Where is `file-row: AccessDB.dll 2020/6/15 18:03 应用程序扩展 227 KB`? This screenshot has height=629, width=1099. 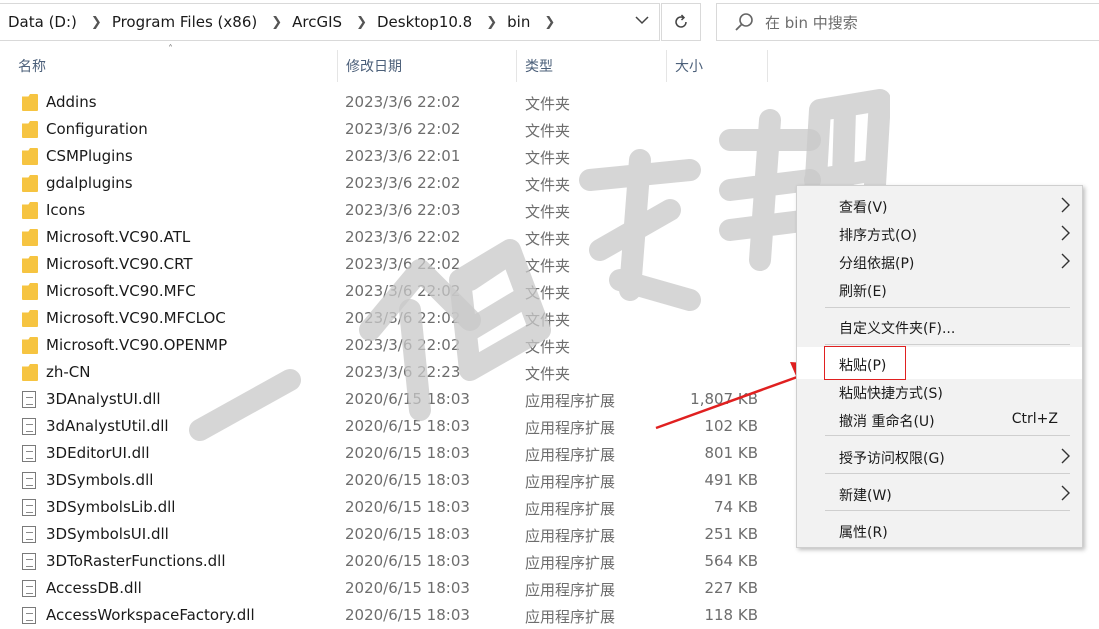 file-row: AccessDB.dll 2020/6/15 18:03 应用程序扩展 227 KB is located at coordinates (390, 588).